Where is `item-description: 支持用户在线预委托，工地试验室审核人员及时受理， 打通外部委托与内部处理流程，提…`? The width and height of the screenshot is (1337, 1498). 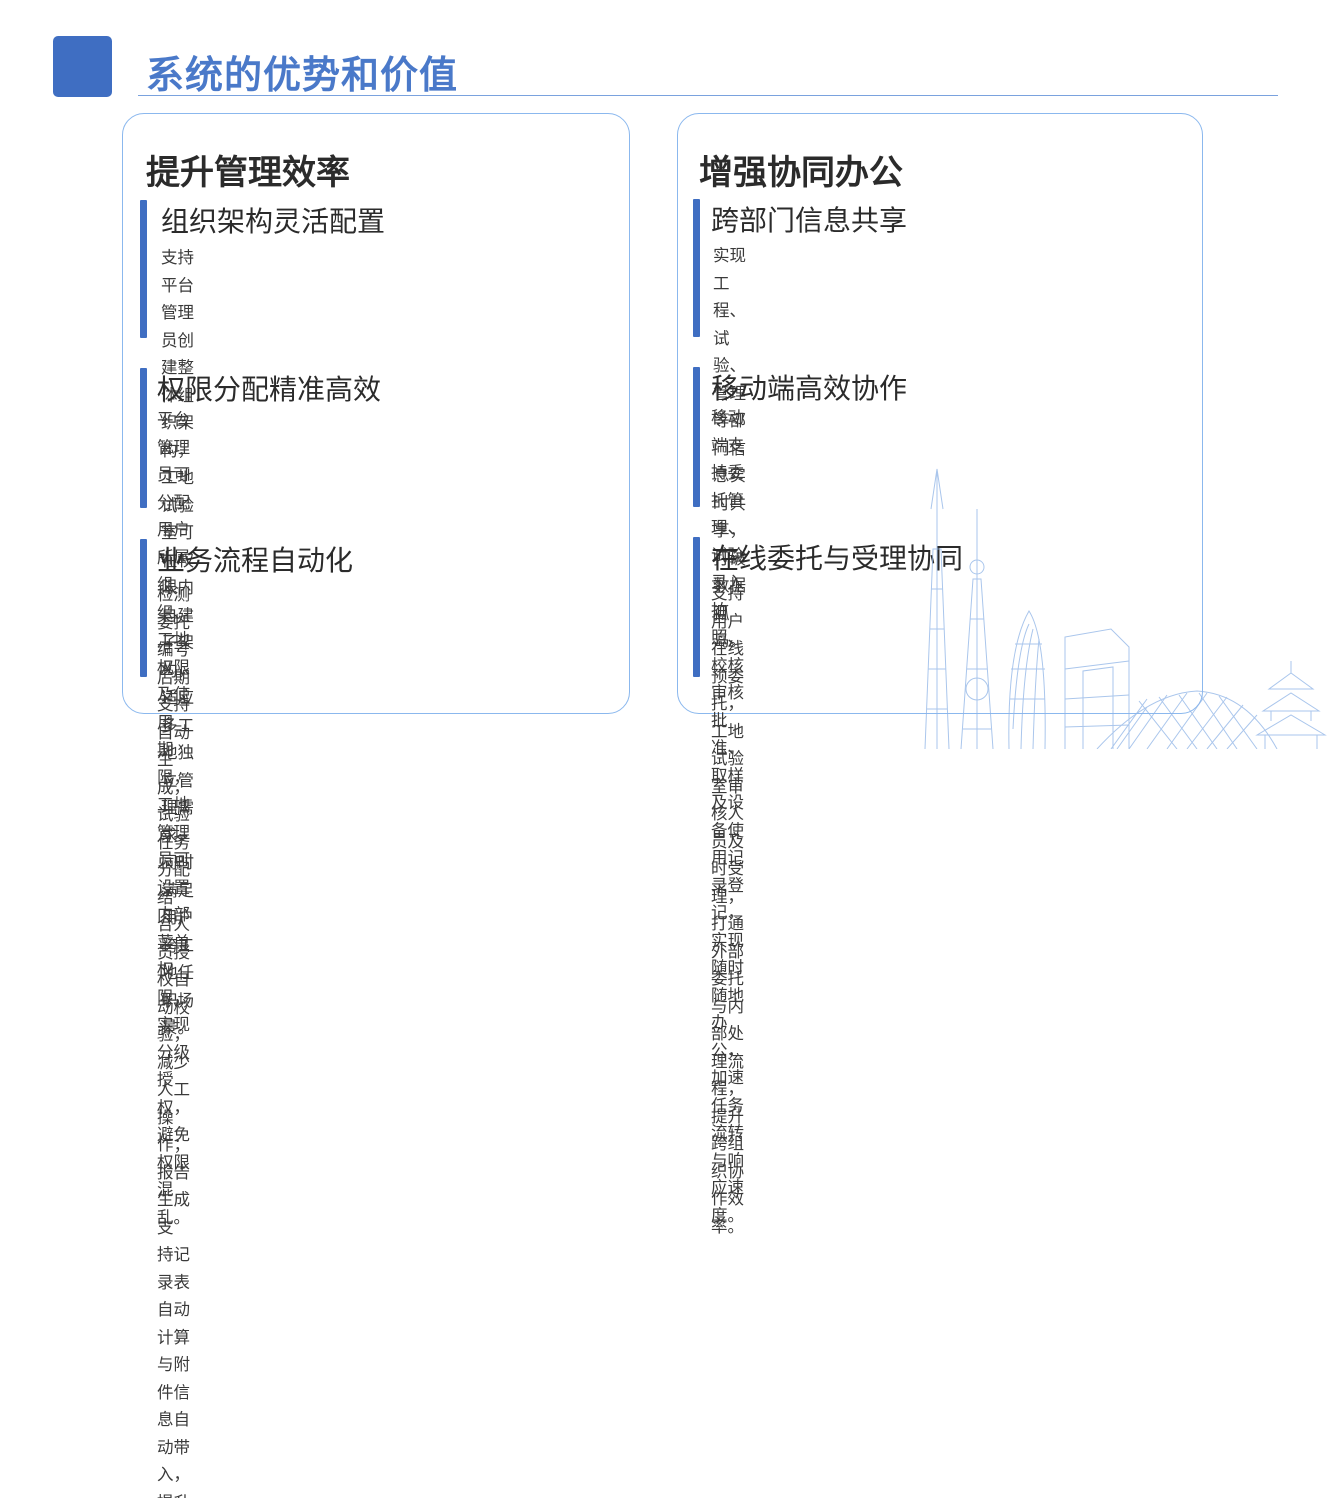 item-description: 支持用户在线预委托，工地试验室审核人员及时受理， 打通外部委托与内部处理流程，提… is located at coordinates (727, 910).